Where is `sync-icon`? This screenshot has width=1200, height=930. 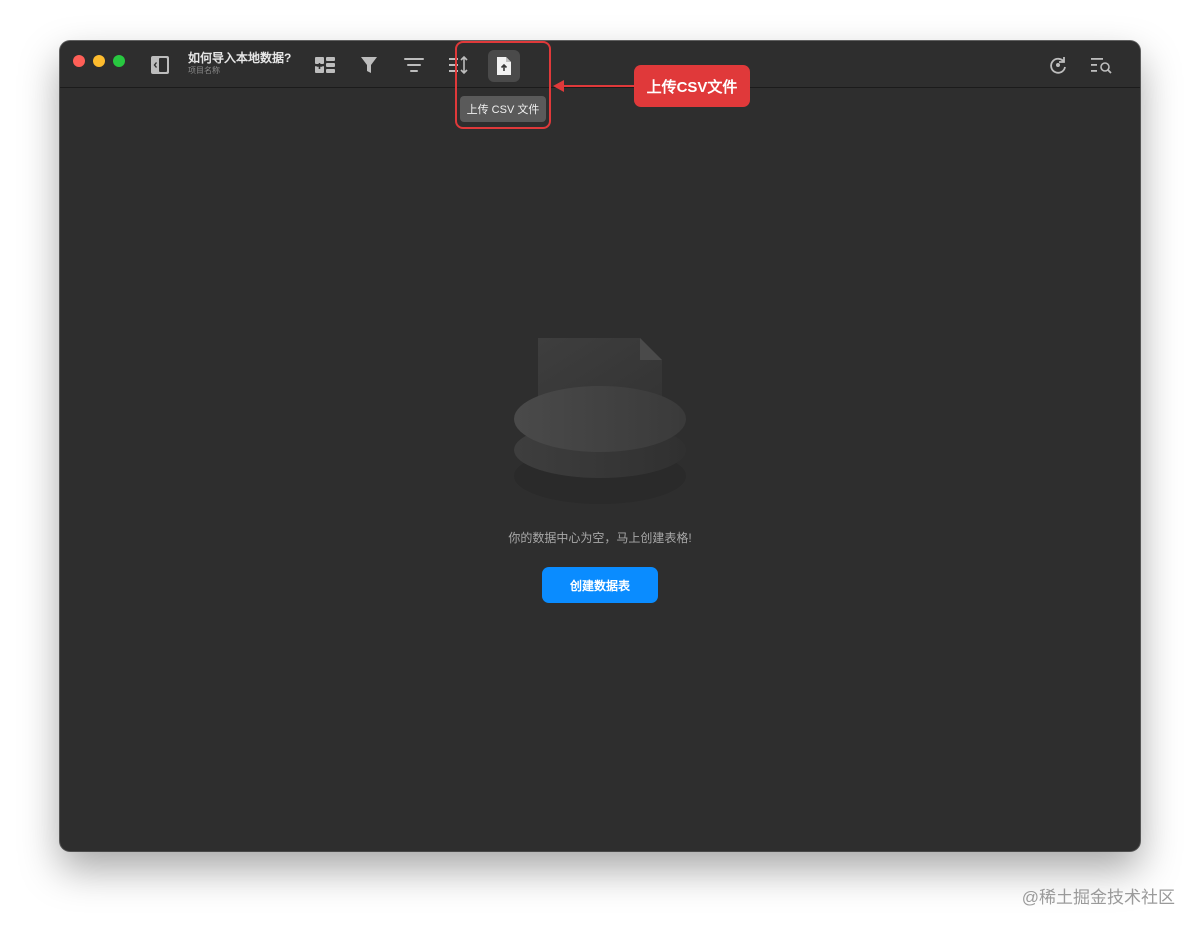
sync-icon is located at coordinates (1058, 65).